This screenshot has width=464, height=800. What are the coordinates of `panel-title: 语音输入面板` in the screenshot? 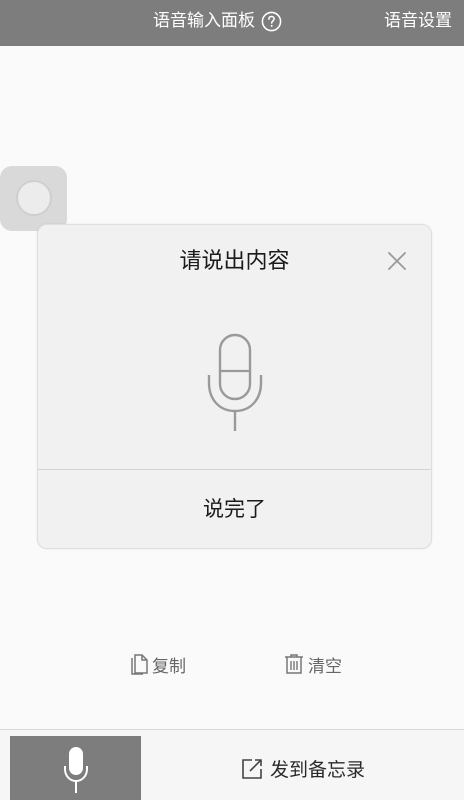 It's located at (204, 21).